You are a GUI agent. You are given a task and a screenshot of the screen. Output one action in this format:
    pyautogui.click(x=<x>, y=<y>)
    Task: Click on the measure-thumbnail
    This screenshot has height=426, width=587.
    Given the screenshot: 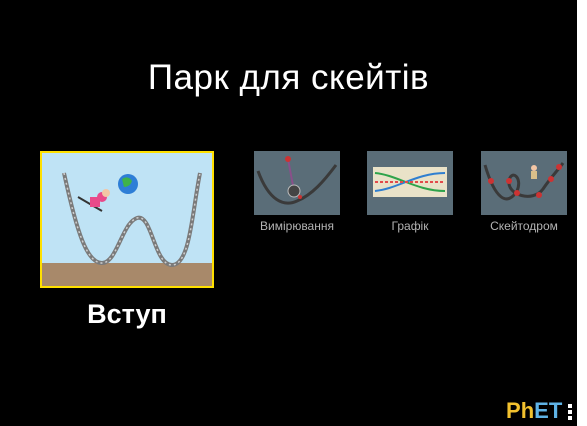 What is the action you would take?
    pyautogui.click(x=297, y=183)
    